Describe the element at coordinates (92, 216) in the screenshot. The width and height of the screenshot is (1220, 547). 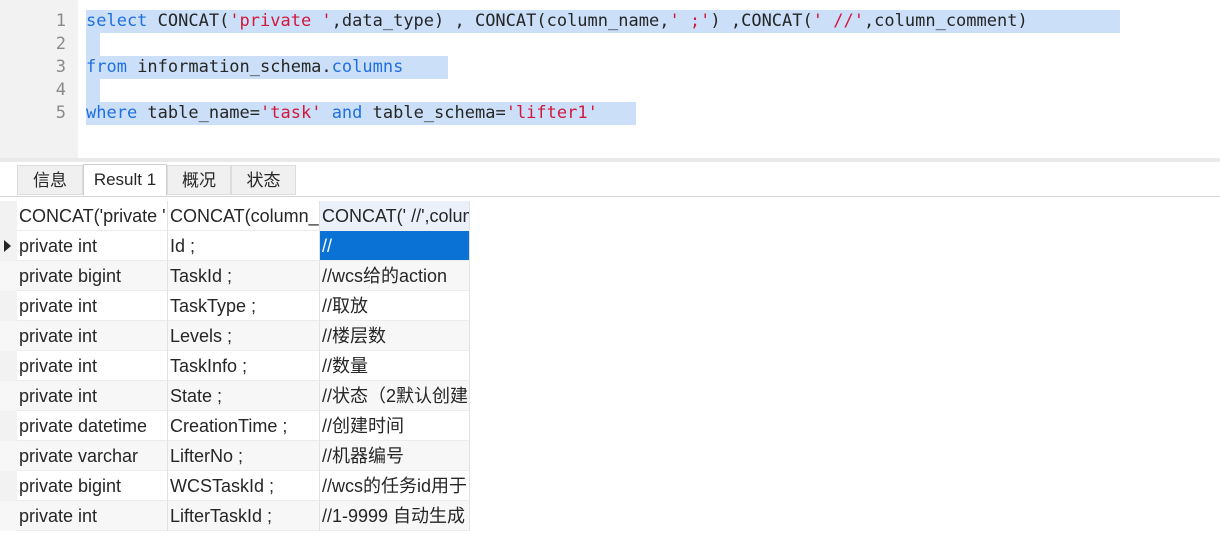
I see `column-header: CONCAT('private ',data_type)` at that location.